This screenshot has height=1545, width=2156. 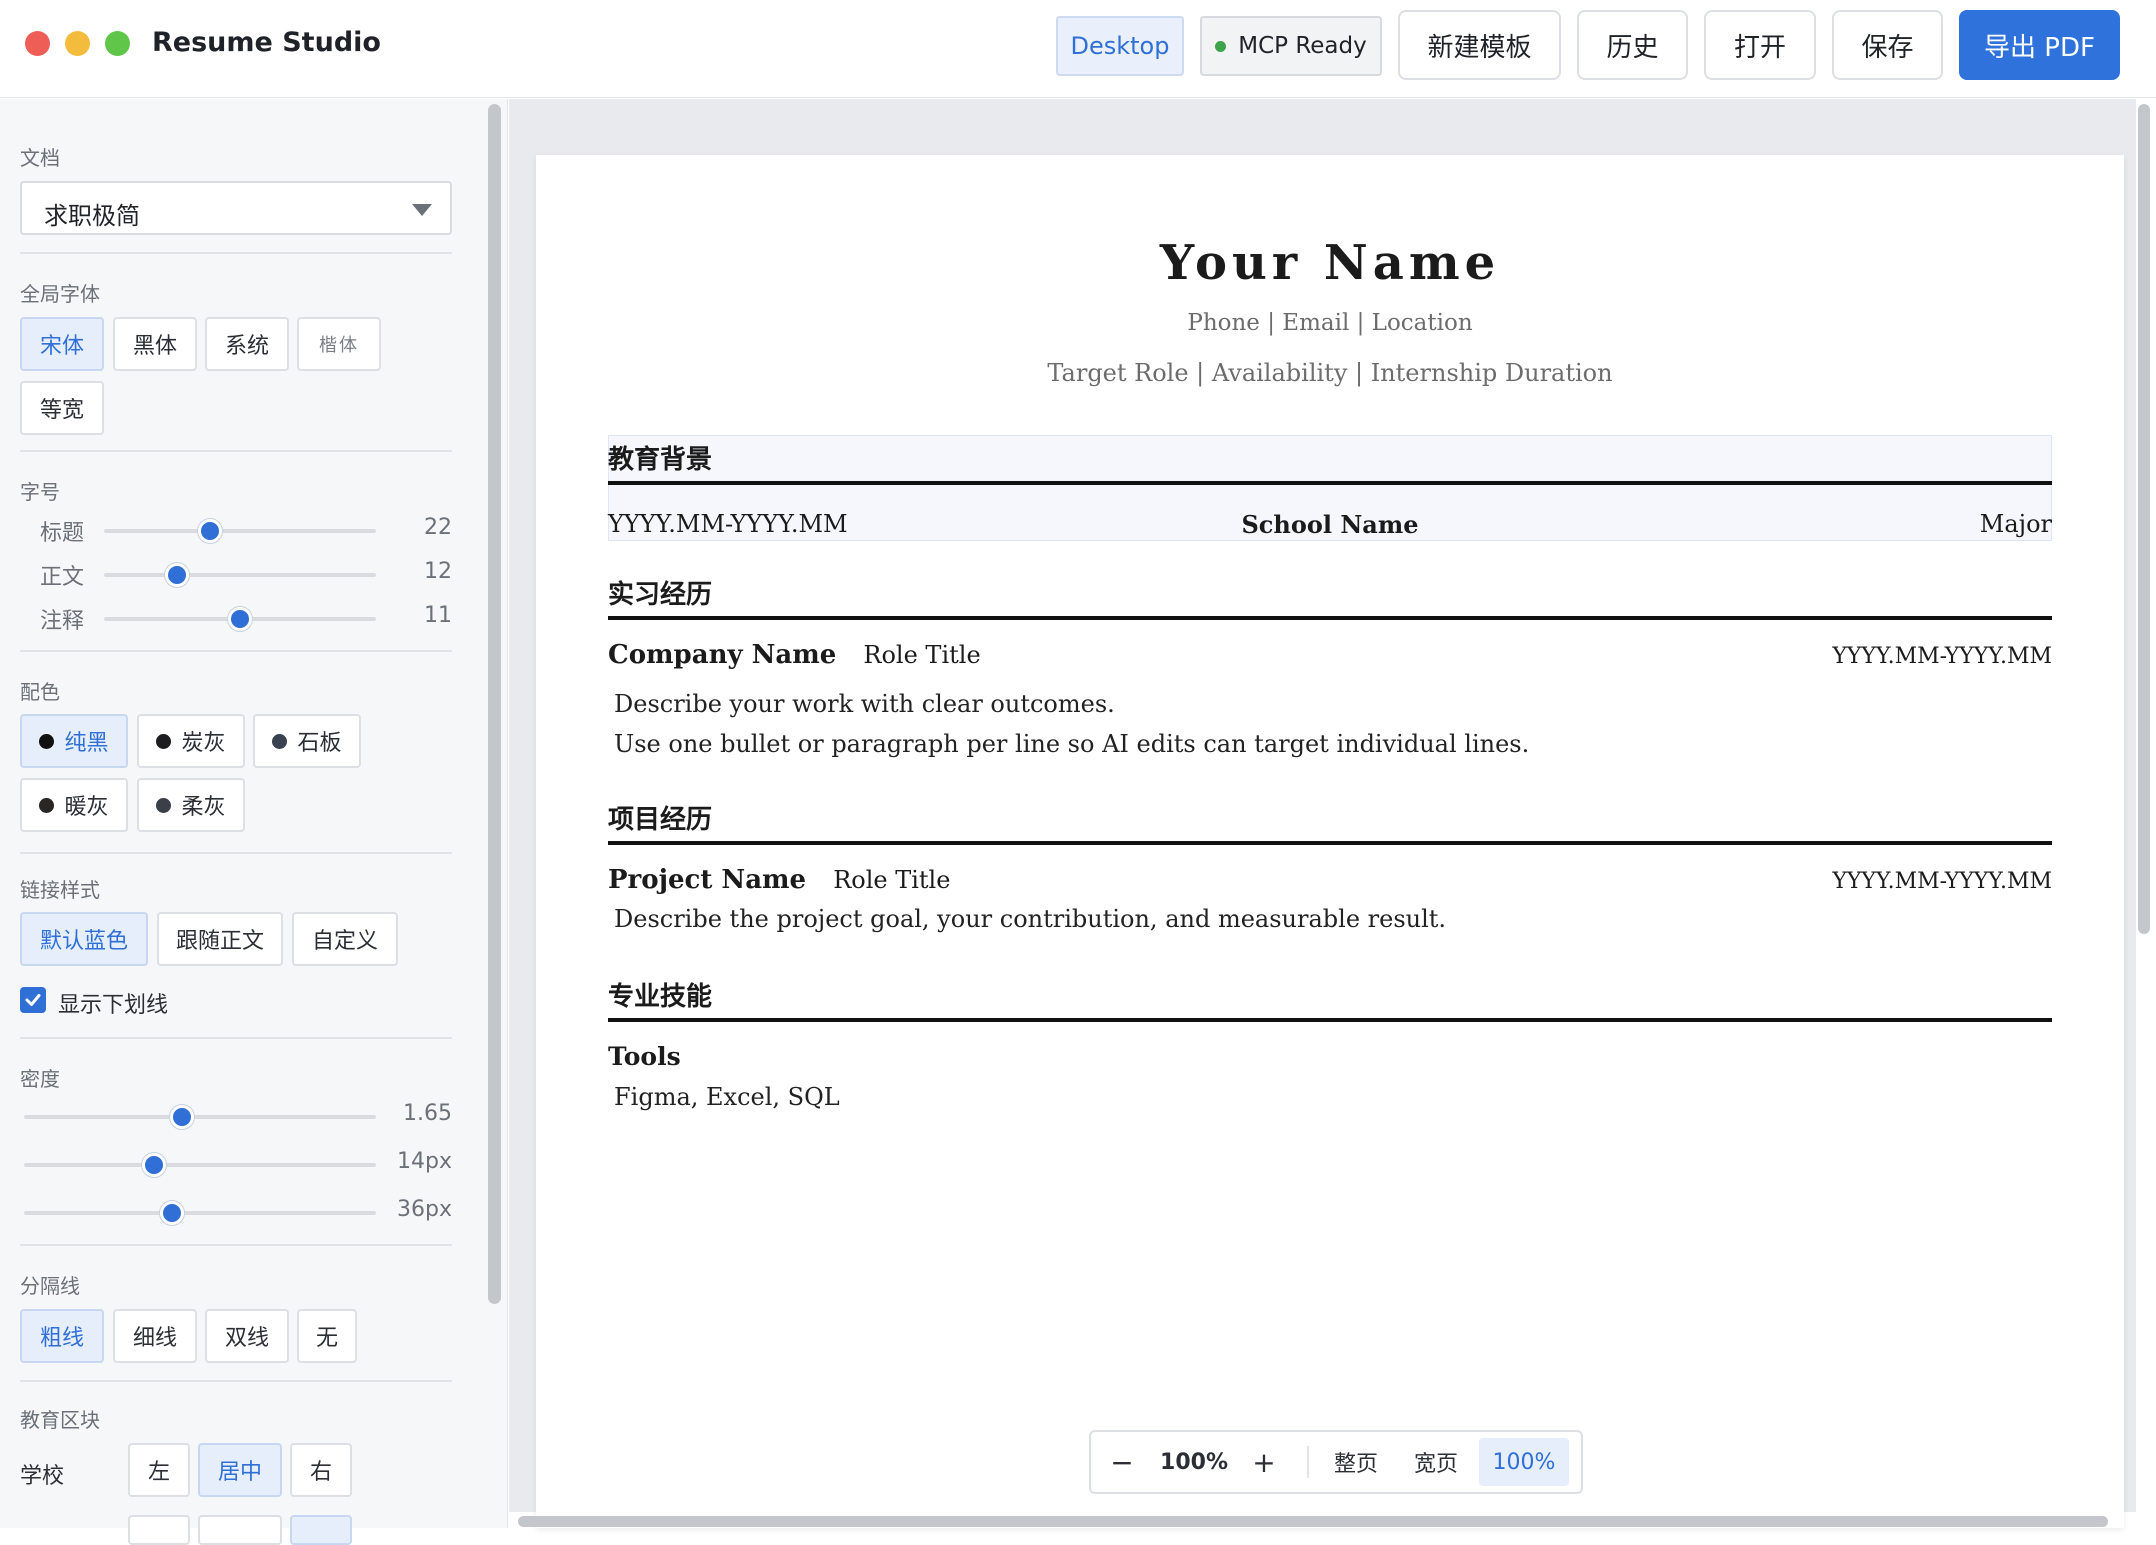 I want to click on slider-value: 36px, so click(x=424, y=1209).